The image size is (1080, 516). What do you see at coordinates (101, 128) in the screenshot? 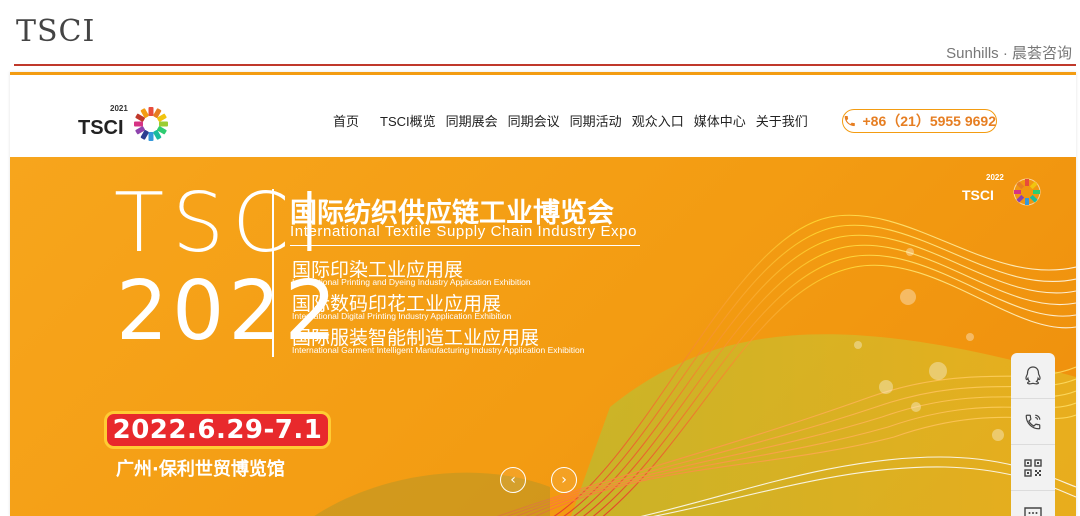
I see `logo-text: TSCI` at bounding box center [101, 128].